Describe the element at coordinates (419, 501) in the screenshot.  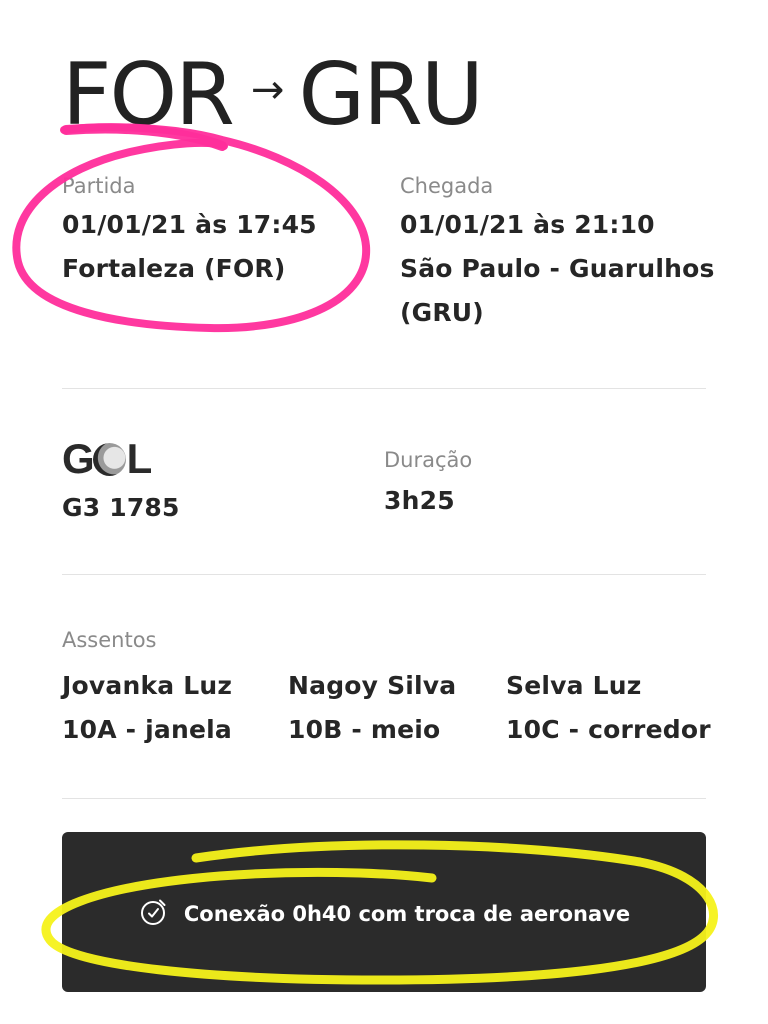
I see `duration-value: 3h25` at that location.